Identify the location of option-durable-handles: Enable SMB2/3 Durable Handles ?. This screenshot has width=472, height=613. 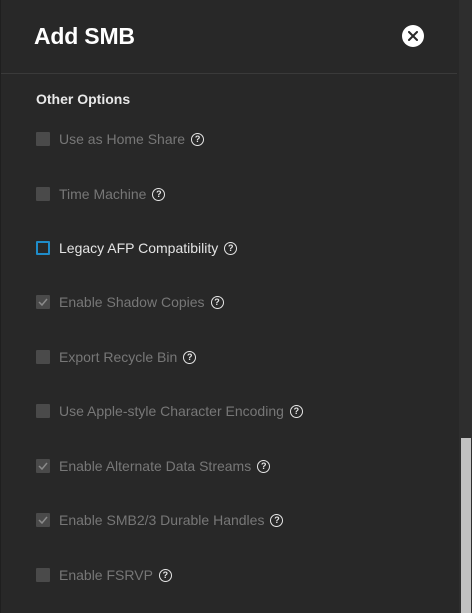
(160, 520).